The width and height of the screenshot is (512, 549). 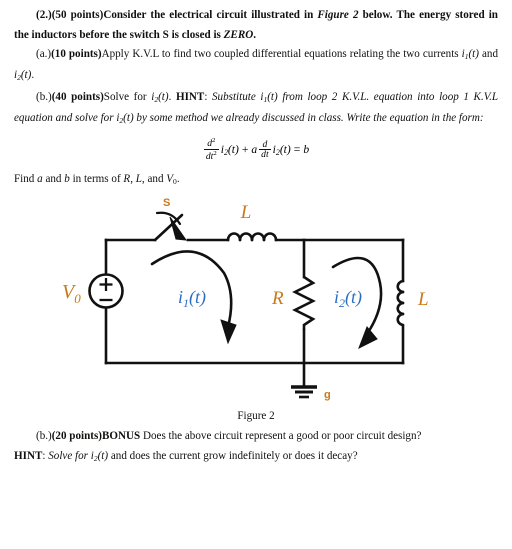 What do you see at coordinates (211, 143) in the screenshot?
I see `fraction-numerator: d2` at bounding box center [211, 143].